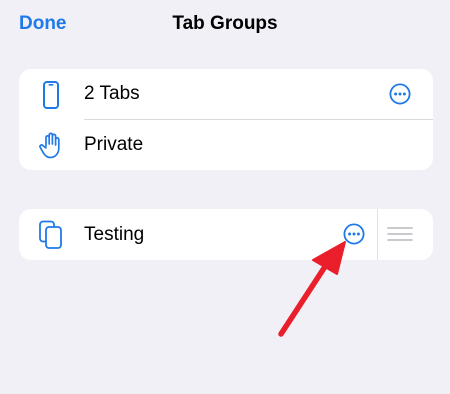 The height and width of the screenshot is (394, 450). I want to click on list-item-2-tabs: 2 Tabs, so click(226, 94).